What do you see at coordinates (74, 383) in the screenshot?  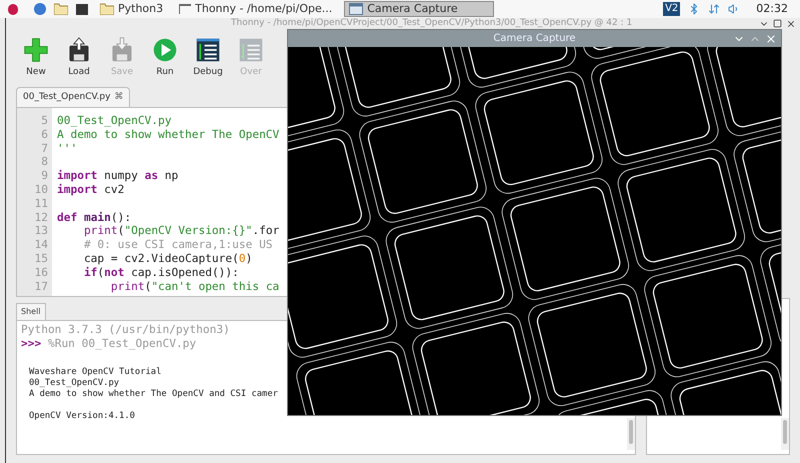 I see `shell-output-line: 00_Test_OpenCV.py` at bounding box center [74, 383].